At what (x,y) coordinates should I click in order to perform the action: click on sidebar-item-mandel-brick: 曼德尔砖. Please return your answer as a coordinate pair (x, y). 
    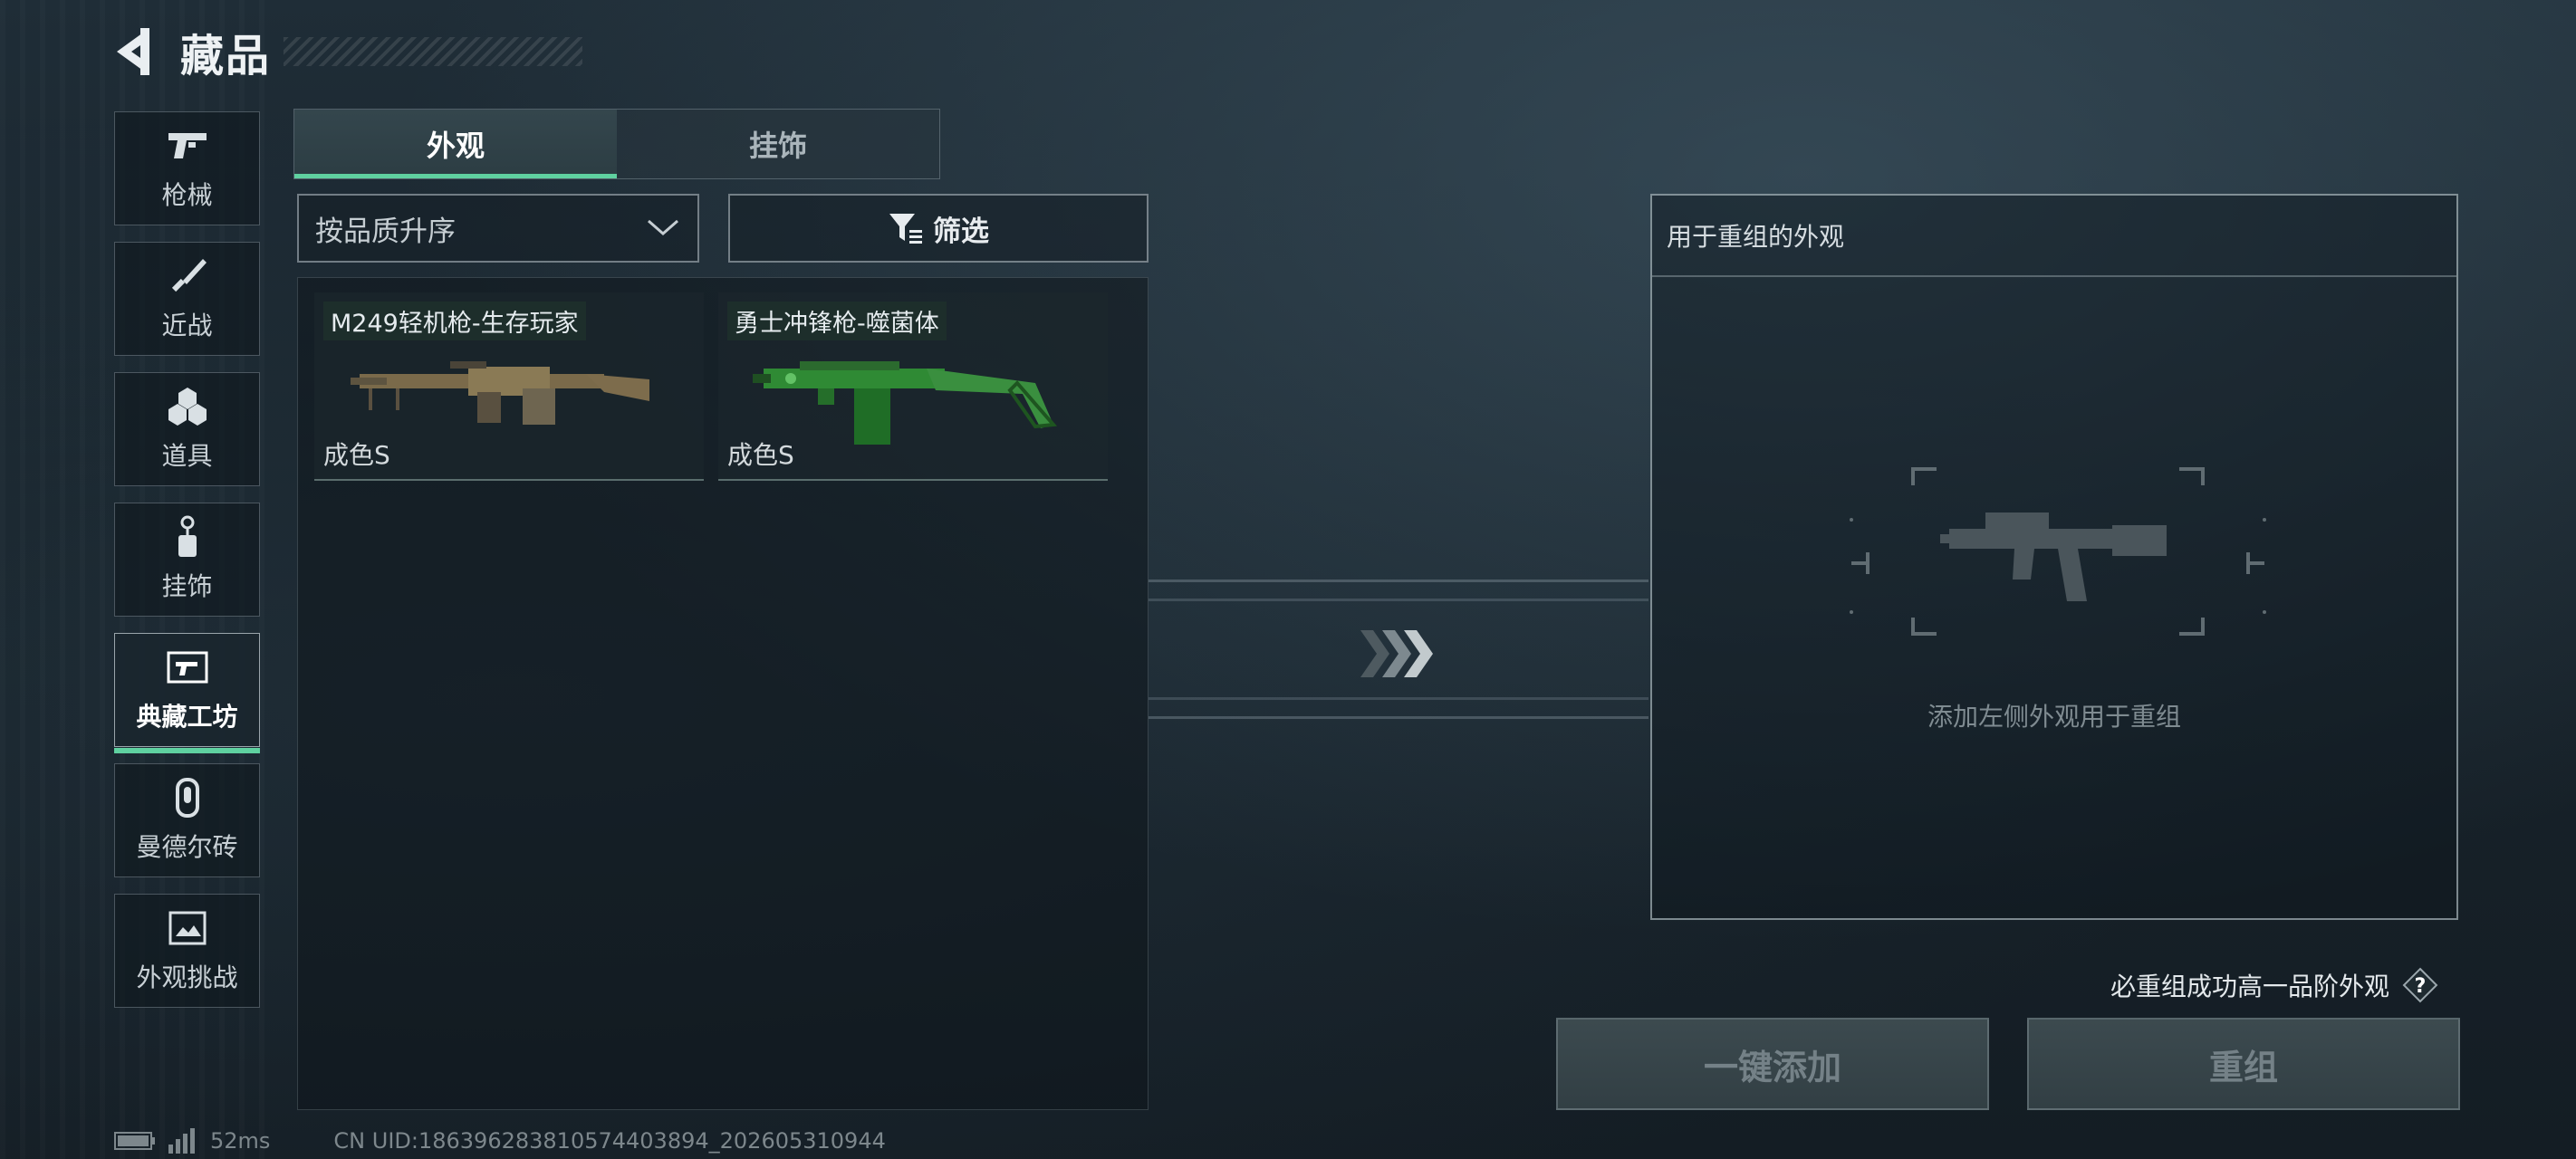
    Looking at the image, I should click on (187, 820).